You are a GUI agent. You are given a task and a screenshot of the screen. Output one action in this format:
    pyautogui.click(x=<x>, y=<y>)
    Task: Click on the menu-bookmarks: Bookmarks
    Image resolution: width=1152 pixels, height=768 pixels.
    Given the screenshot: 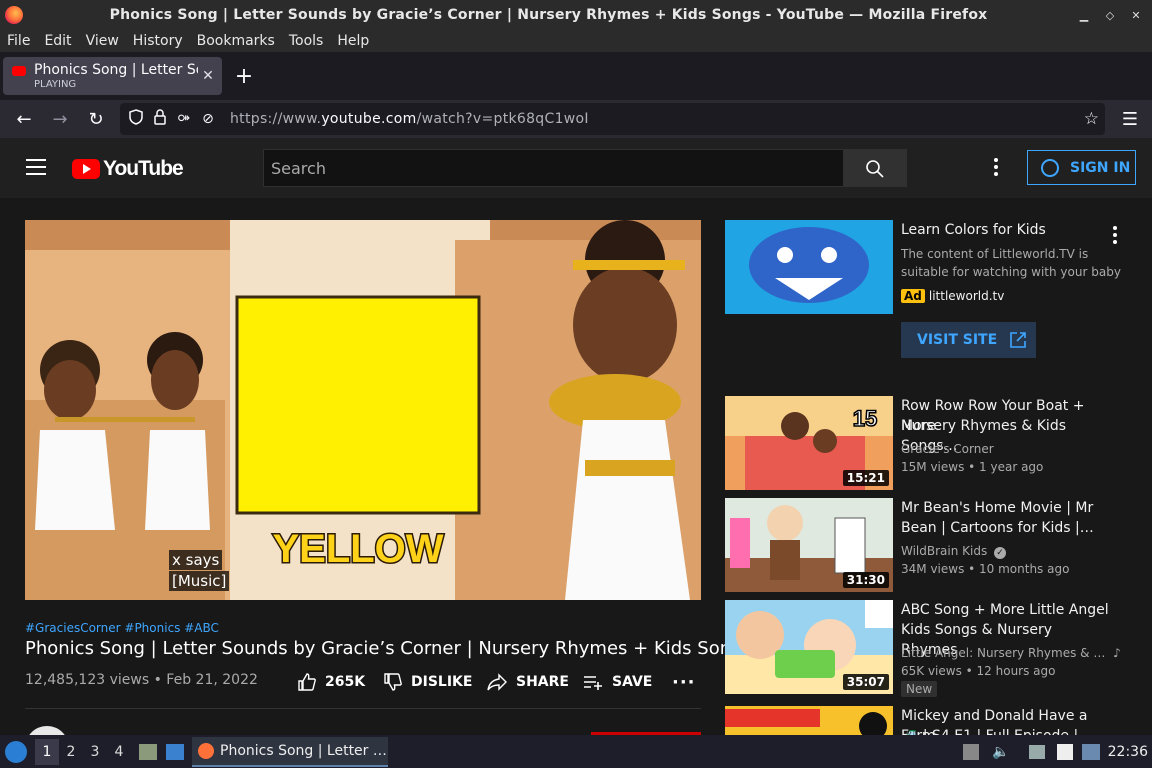 What is the action you would take?
    pyautogui.click(x=236, y=41)
    